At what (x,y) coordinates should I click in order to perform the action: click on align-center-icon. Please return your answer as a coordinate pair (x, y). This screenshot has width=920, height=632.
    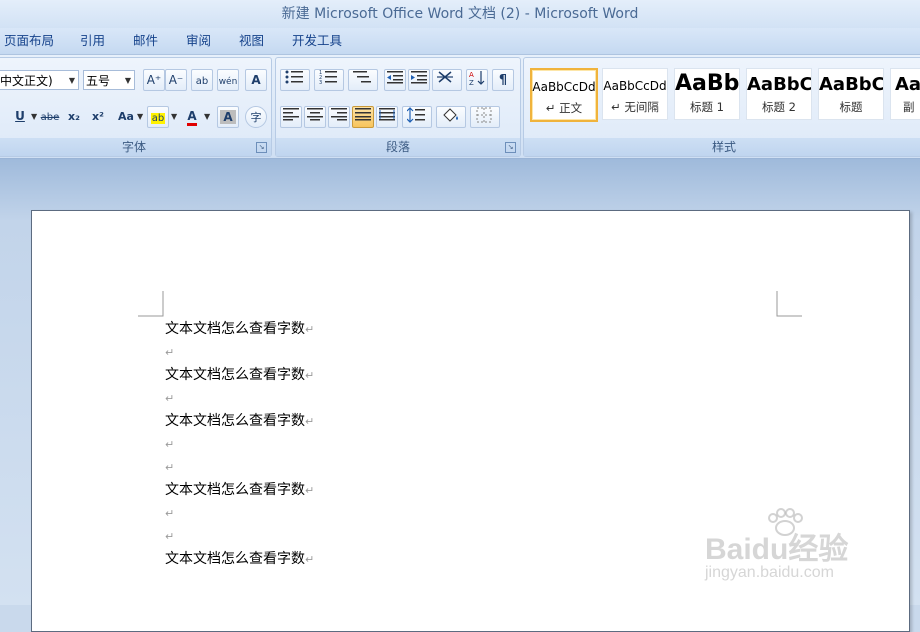
    Looking at the image, I should click on (315, 114).